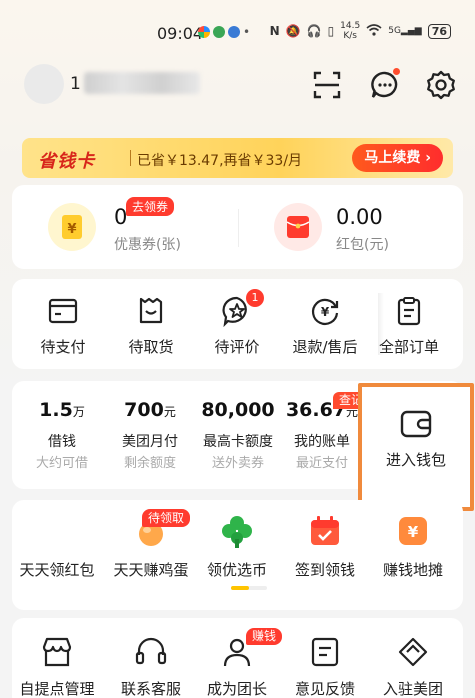 The image size is (475, 698). I want to click on finance-label: 我的账单, so click(322, 442).